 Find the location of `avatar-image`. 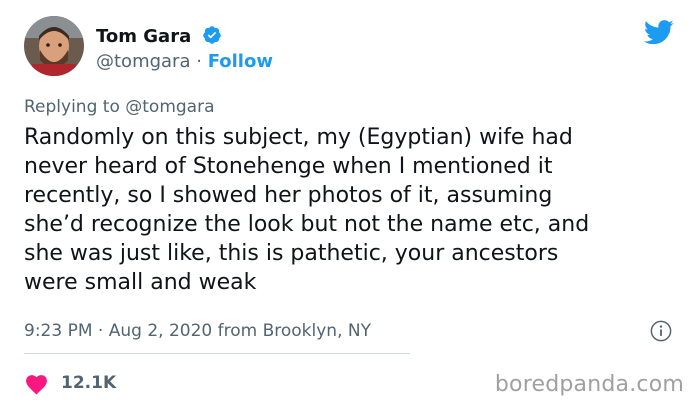

avatar-image is located at coordinates (54, 46).